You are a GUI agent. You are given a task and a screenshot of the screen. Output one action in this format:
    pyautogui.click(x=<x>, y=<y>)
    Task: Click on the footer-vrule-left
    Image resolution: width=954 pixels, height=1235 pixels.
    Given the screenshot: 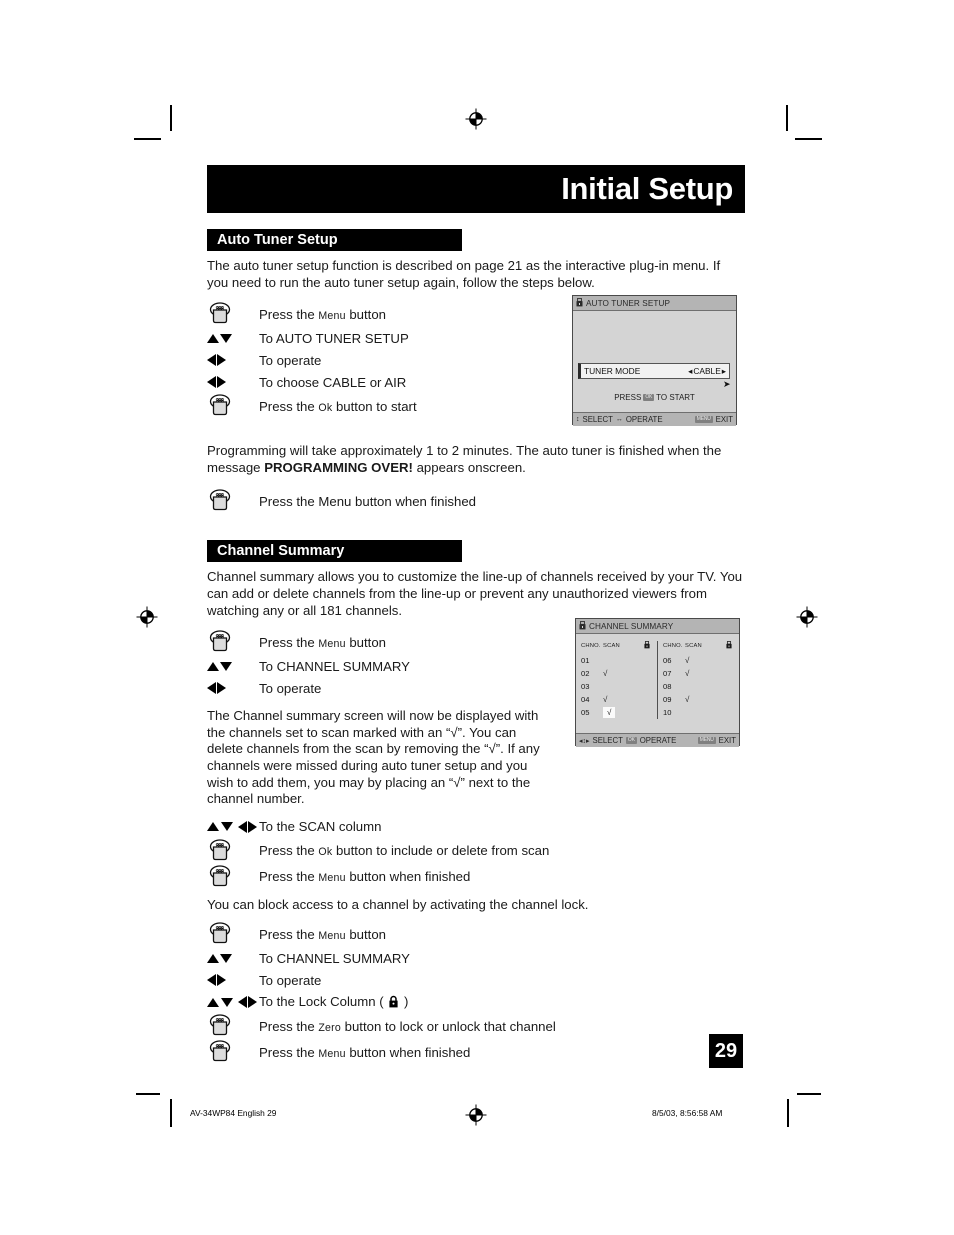 What is the action you would take?
    pyautogui.click(x=171, y=1113)
    